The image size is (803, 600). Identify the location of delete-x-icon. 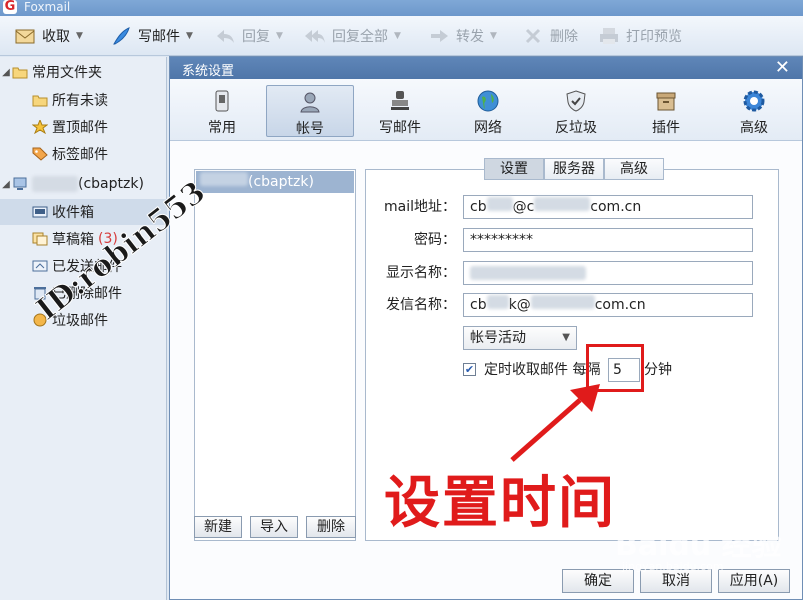
(533, 36).